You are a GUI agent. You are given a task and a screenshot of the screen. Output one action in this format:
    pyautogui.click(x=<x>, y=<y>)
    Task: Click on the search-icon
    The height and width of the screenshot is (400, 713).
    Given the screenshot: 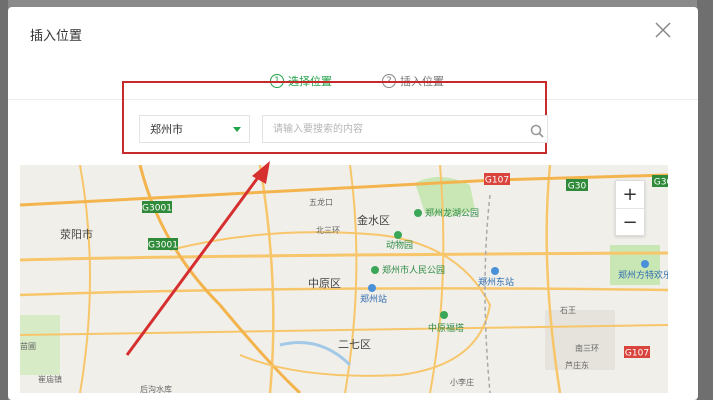 What is the action you would take?
    pyautogui.click(x=537, y=130)
    